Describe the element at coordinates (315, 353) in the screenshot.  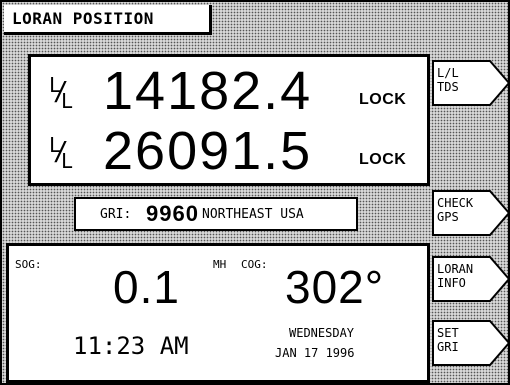
I see `current-date: JAN 17 1996` at that location.